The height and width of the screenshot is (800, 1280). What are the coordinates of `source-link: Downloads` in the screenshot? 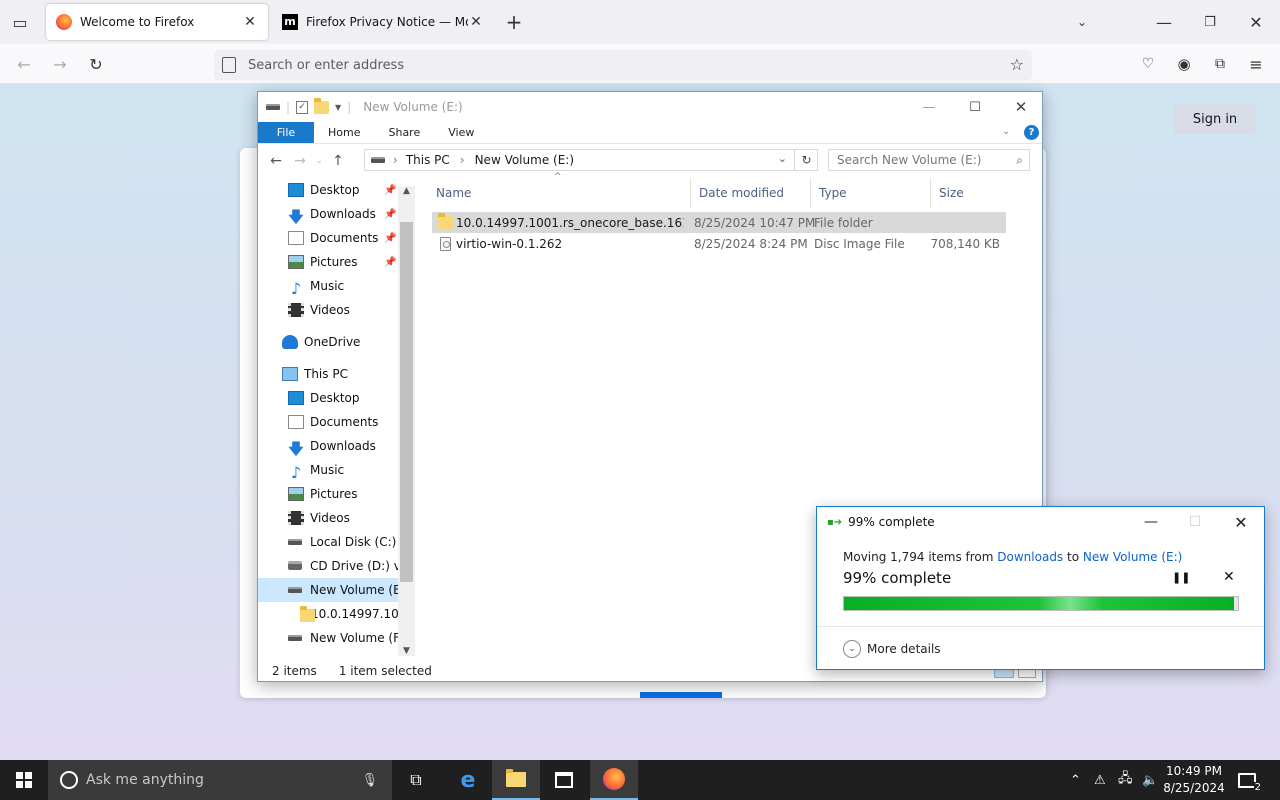 It's located at (1030, 557).